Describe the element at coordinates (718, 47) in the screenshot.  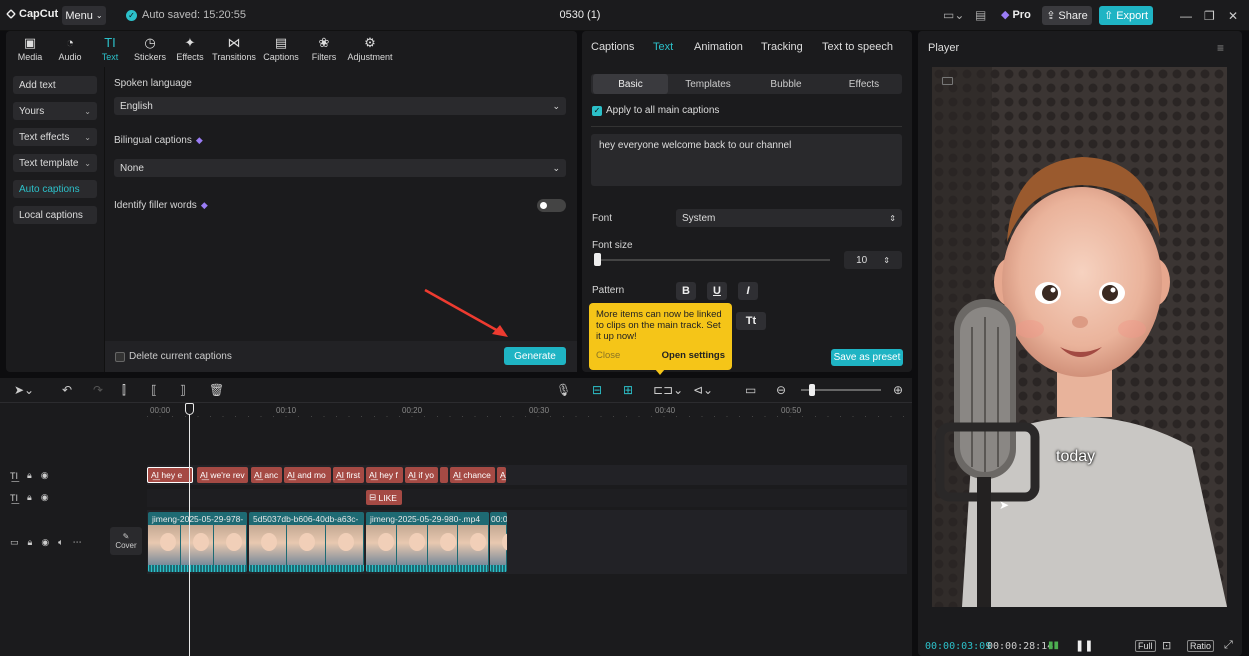
I see `tab-animation: Animation` at that location.